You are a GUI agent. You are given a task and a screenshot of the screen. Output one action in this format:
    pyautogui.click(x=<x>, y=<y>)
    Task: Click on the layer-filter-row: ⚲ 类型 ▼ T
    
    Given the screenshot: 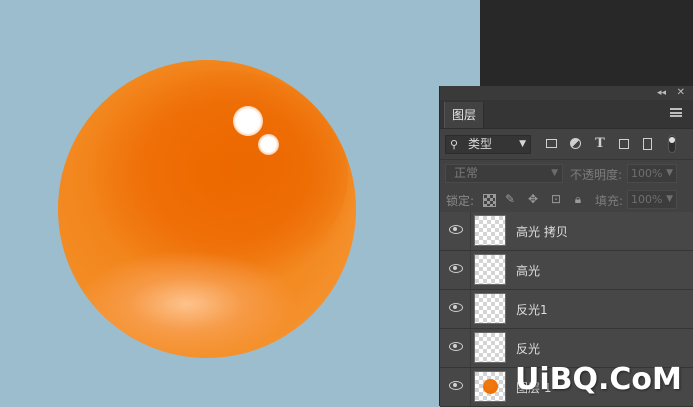 What is the action you would take?
    pyautogui.click(x=566, y=144)
    